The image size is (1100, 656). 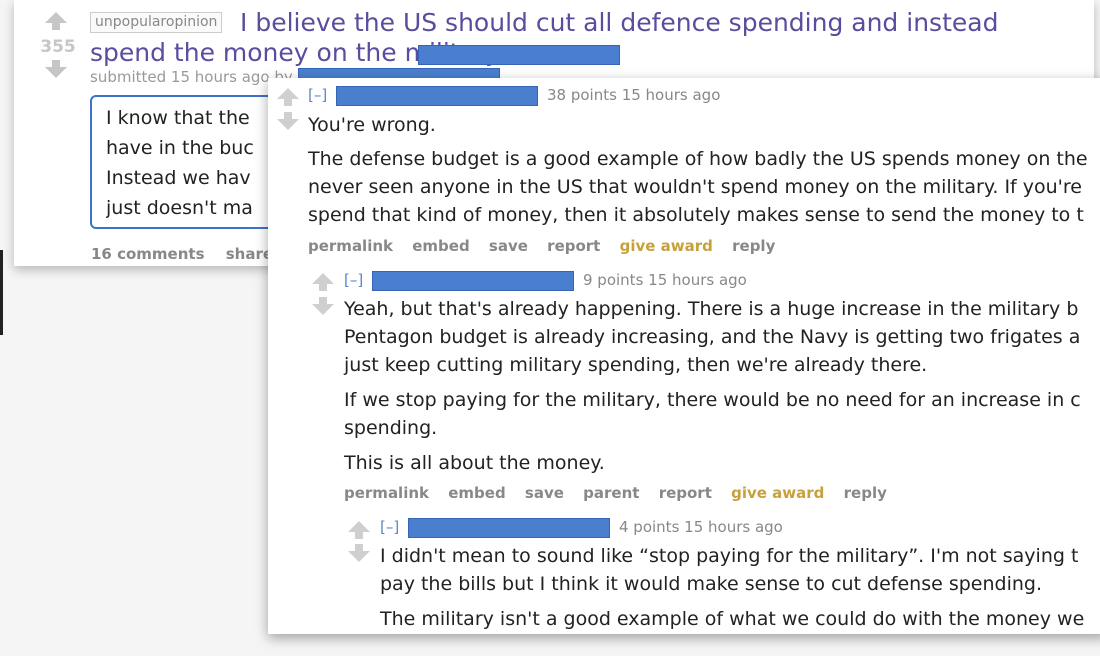 I want to click on comment-line: spending., so click(x=391, y=428).